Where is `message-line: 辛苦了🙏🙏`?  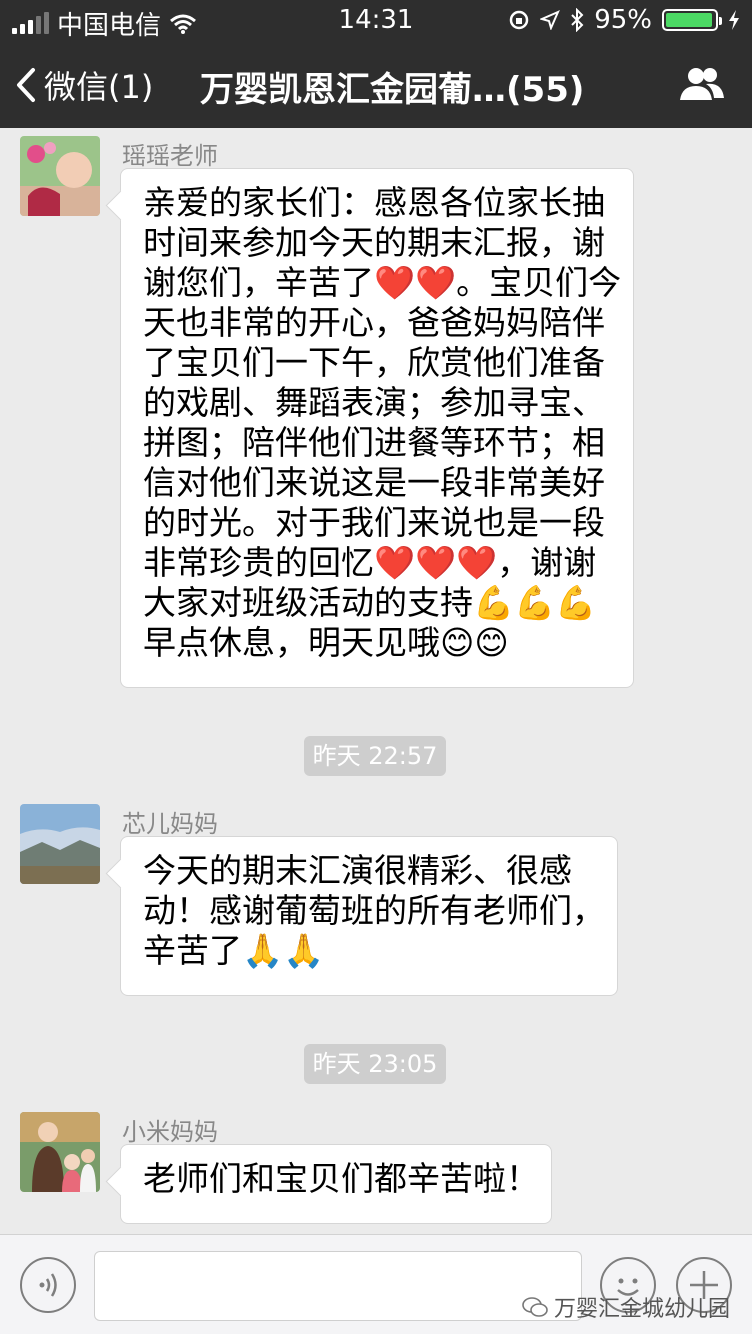
message-line: 辛苦了🙏🙏 is located at coordinates (234, 950).